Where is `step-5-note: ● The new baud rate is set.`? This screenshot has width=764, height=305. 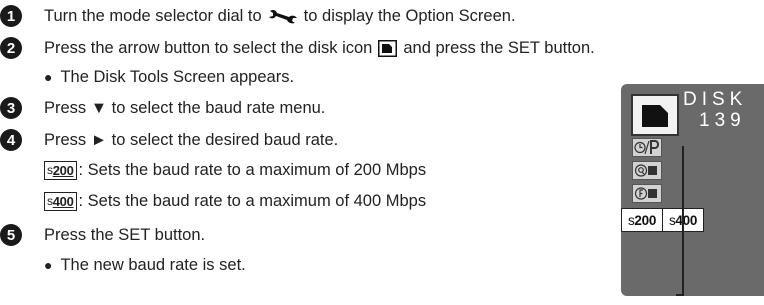 step-5-note: ● The new baud rate is set. is located at coordinates (145, 265).